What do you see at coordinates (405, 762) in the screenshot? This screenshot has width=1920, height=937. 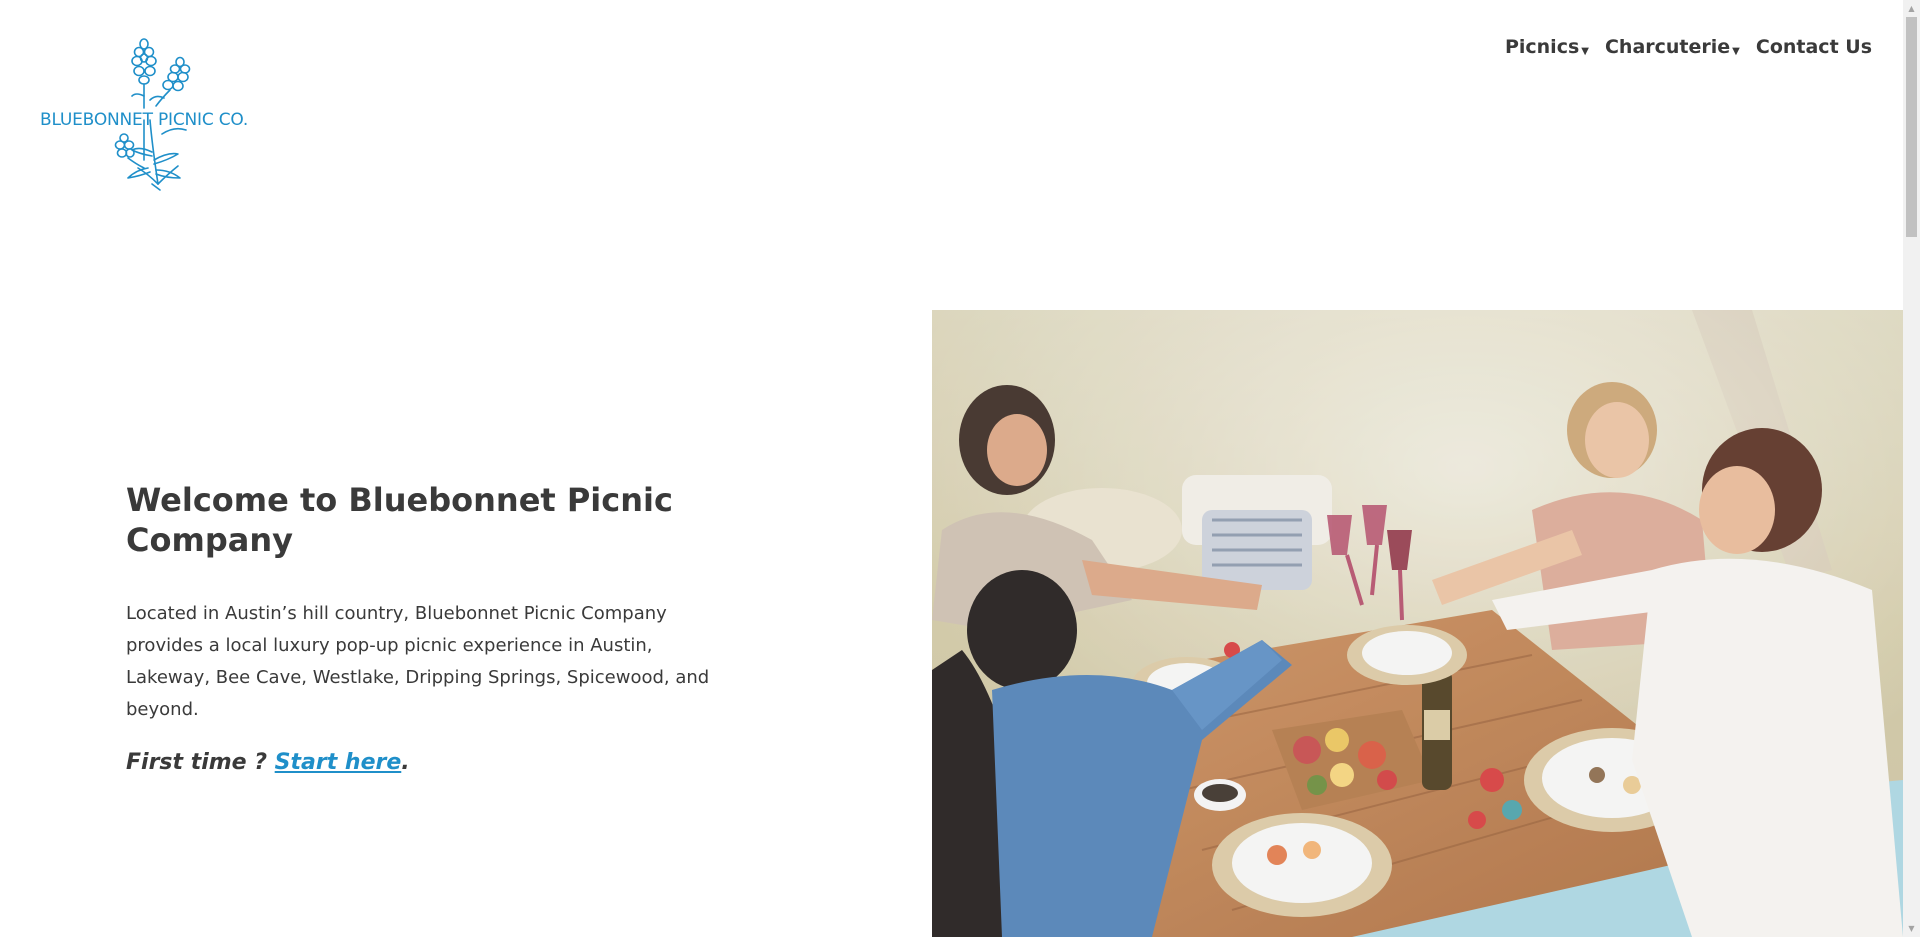 I see `first-time-suffix: .` at bounding box center [405, 762].